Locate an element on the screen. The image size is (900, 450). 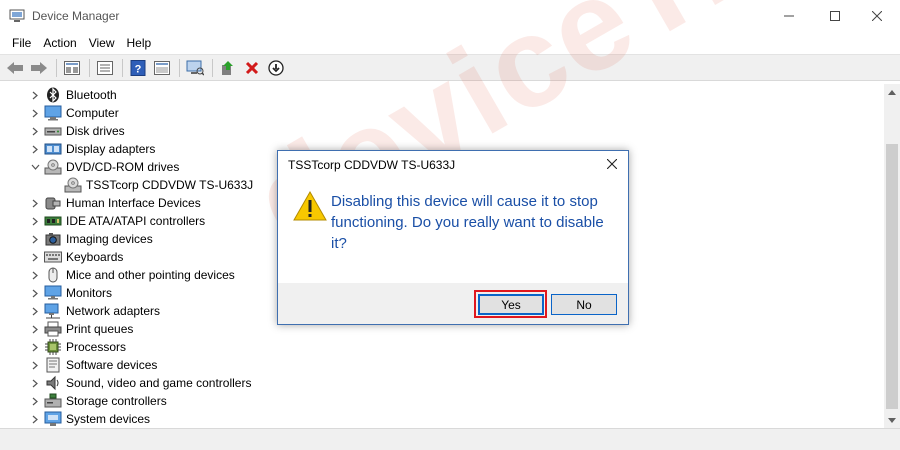
details-icon is located at coordinates (162, 68).